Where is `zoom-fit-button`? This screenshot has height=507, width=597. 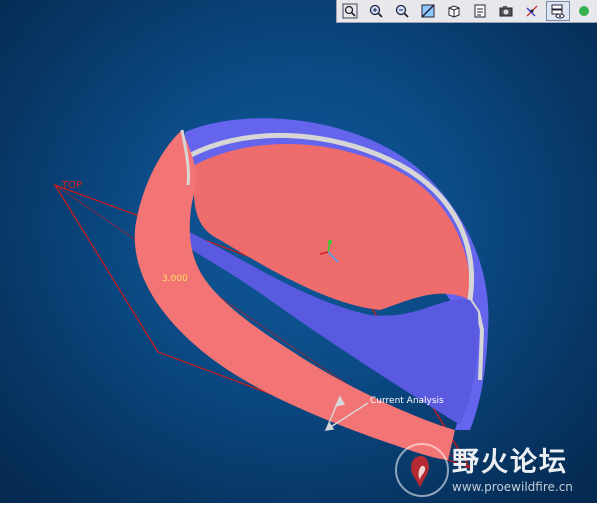 zoom-fit-button is located at coordinates (350, 11).